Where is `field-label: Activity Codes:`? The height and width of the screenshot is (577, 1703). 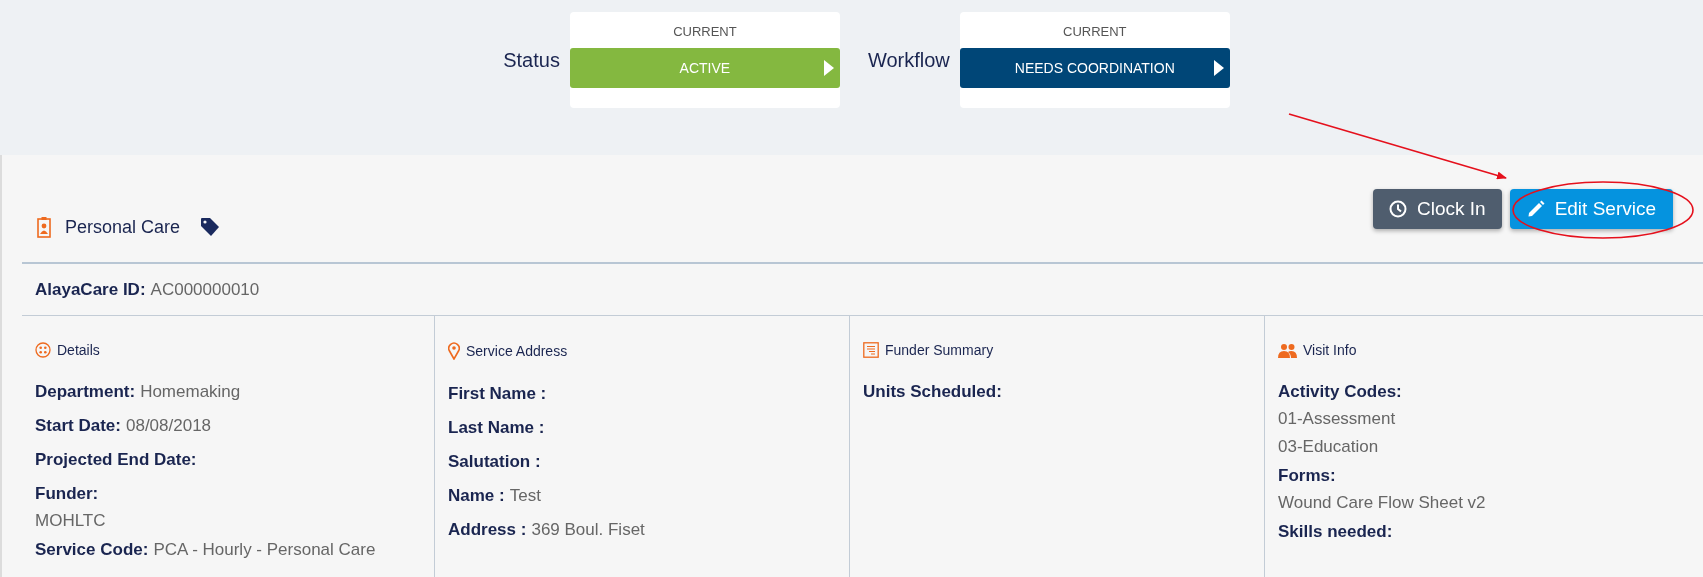
field-label: Activity Codes: is located at coordinates (1340, 392).